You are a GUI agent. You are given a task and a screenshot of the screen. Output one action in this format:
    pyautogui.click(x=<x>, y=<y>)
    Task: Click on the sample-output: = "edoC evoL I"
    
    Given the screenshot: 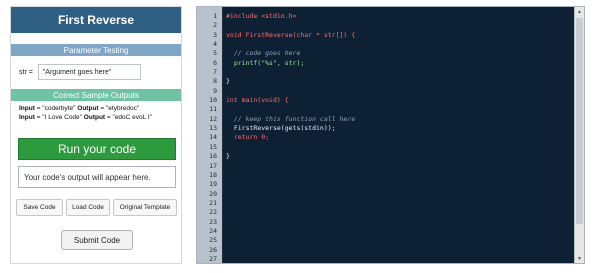 What is the action you would take?
    pyautogui.click(x=129, y=117)
    